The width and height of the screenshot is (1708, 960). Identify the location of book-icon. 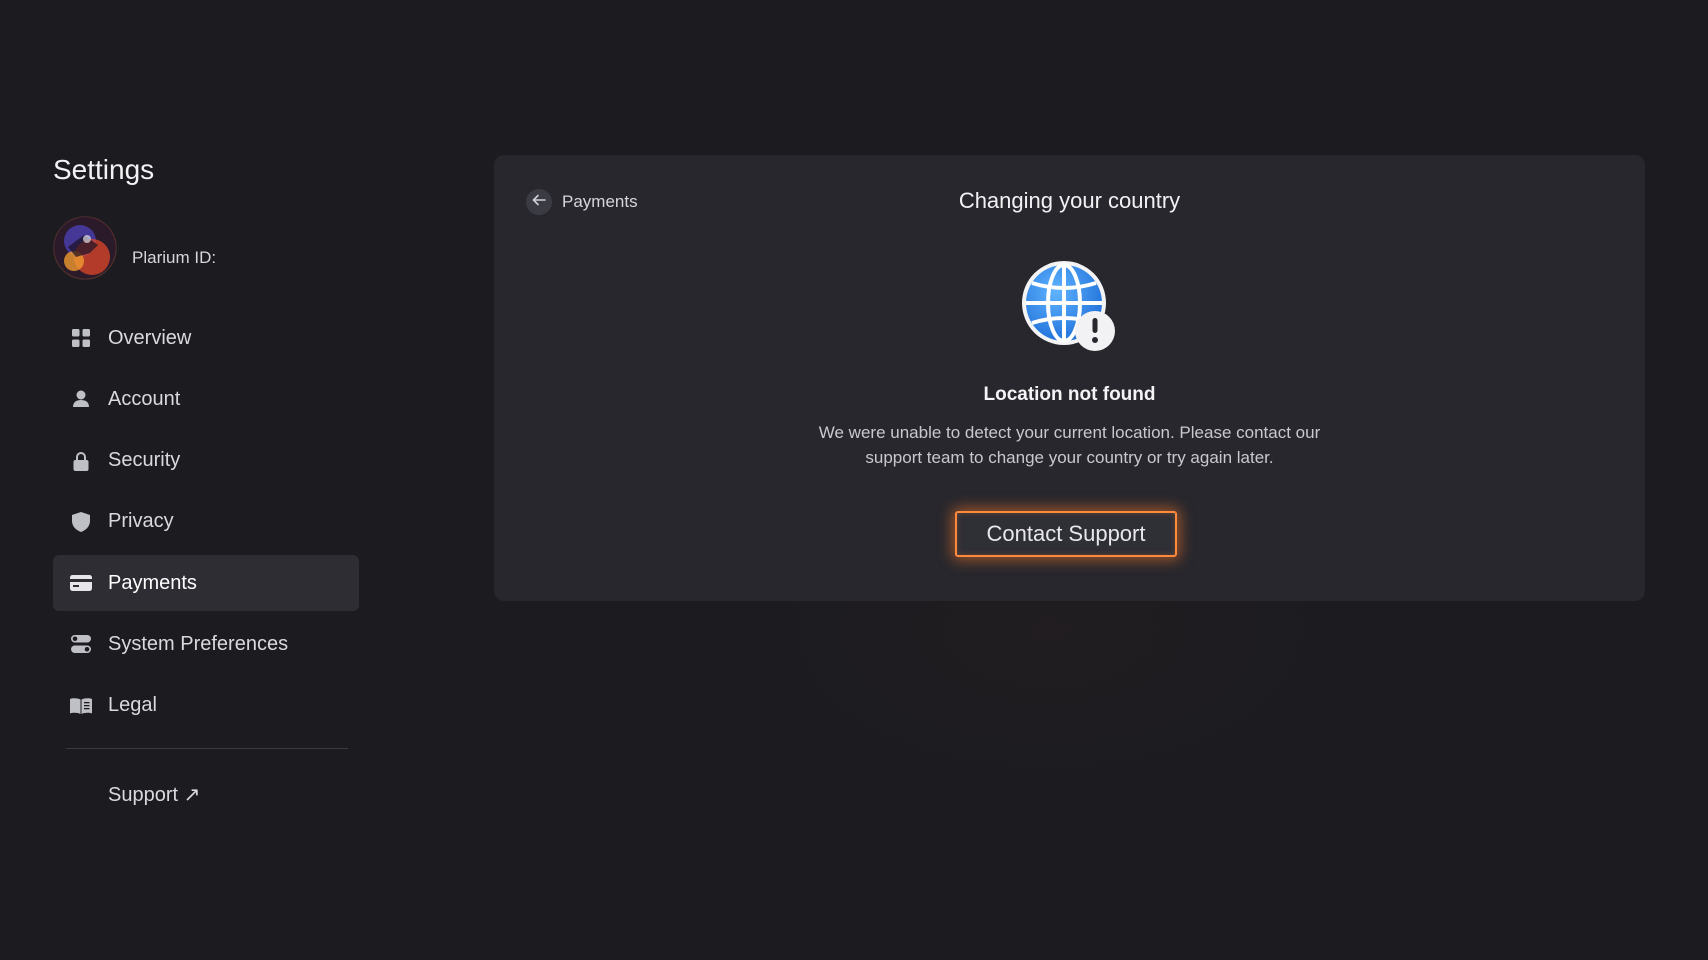
(81, 706).